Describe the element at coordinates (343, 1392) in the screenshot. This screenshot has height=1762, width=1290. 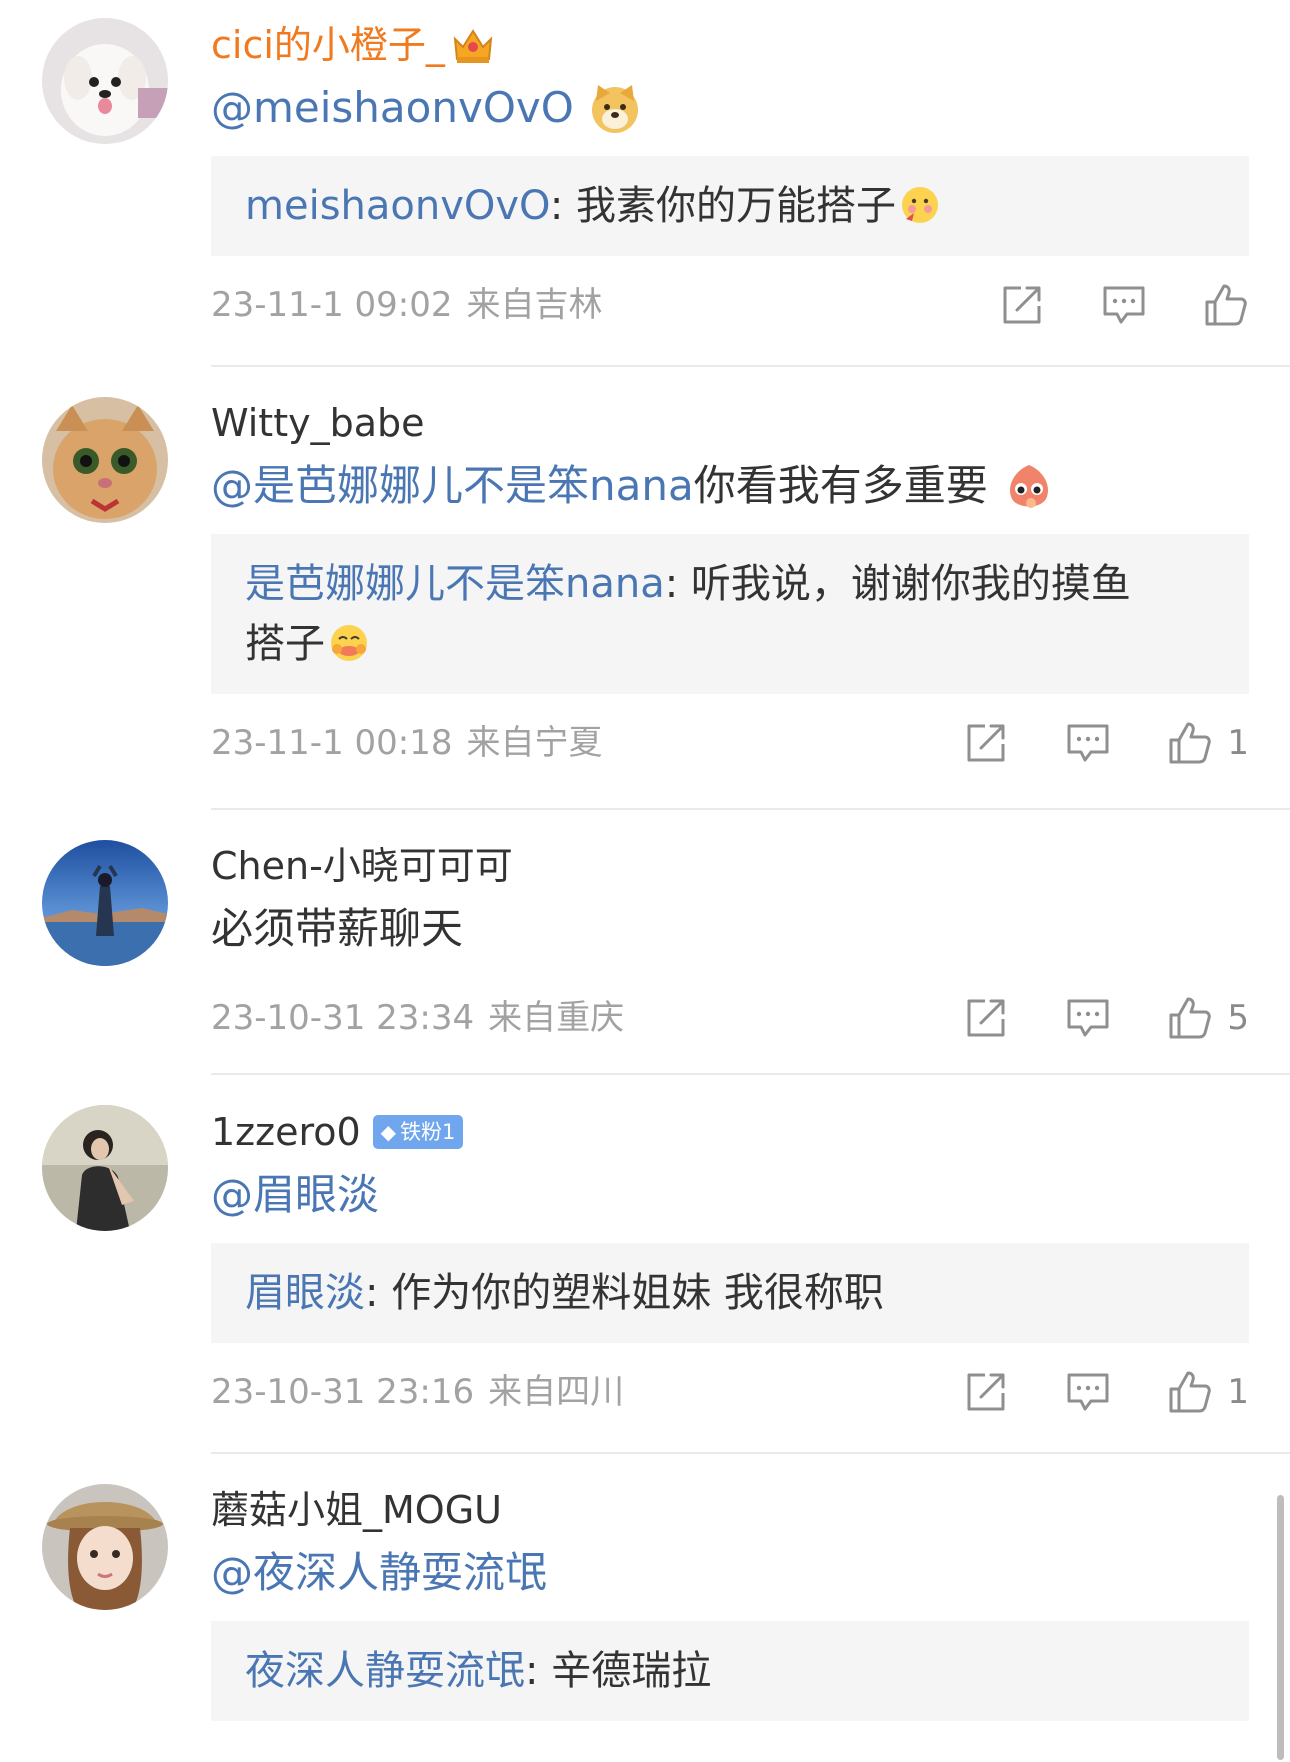
I see `timestamp: 23-10-31 23:16` at that location.